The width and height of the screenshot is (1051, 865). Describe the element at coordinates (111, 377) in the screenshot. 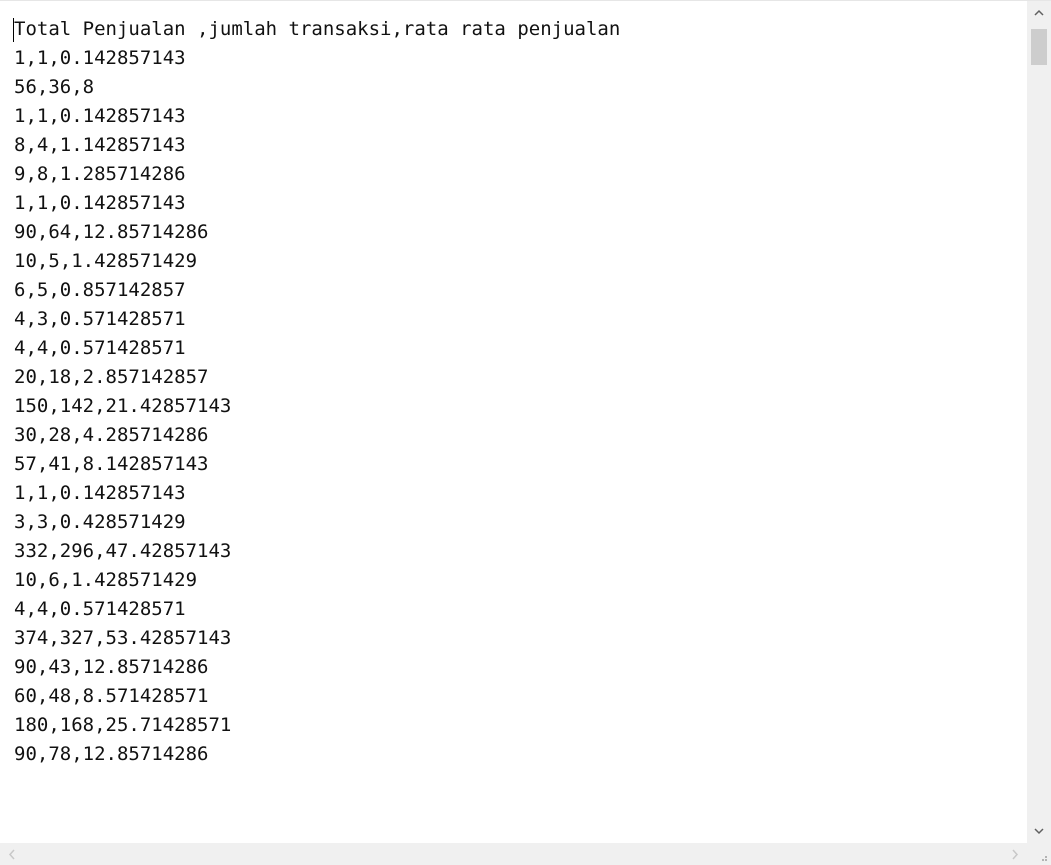

I see `text-line: 20,18,2.857142857` at that location.